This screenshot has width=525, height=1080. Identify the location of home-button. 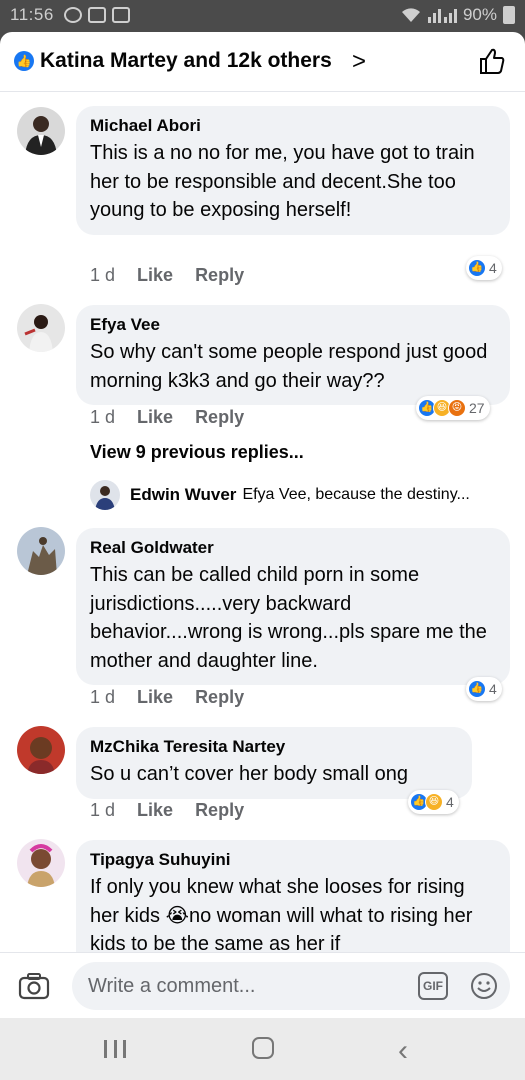
(263, 1048).